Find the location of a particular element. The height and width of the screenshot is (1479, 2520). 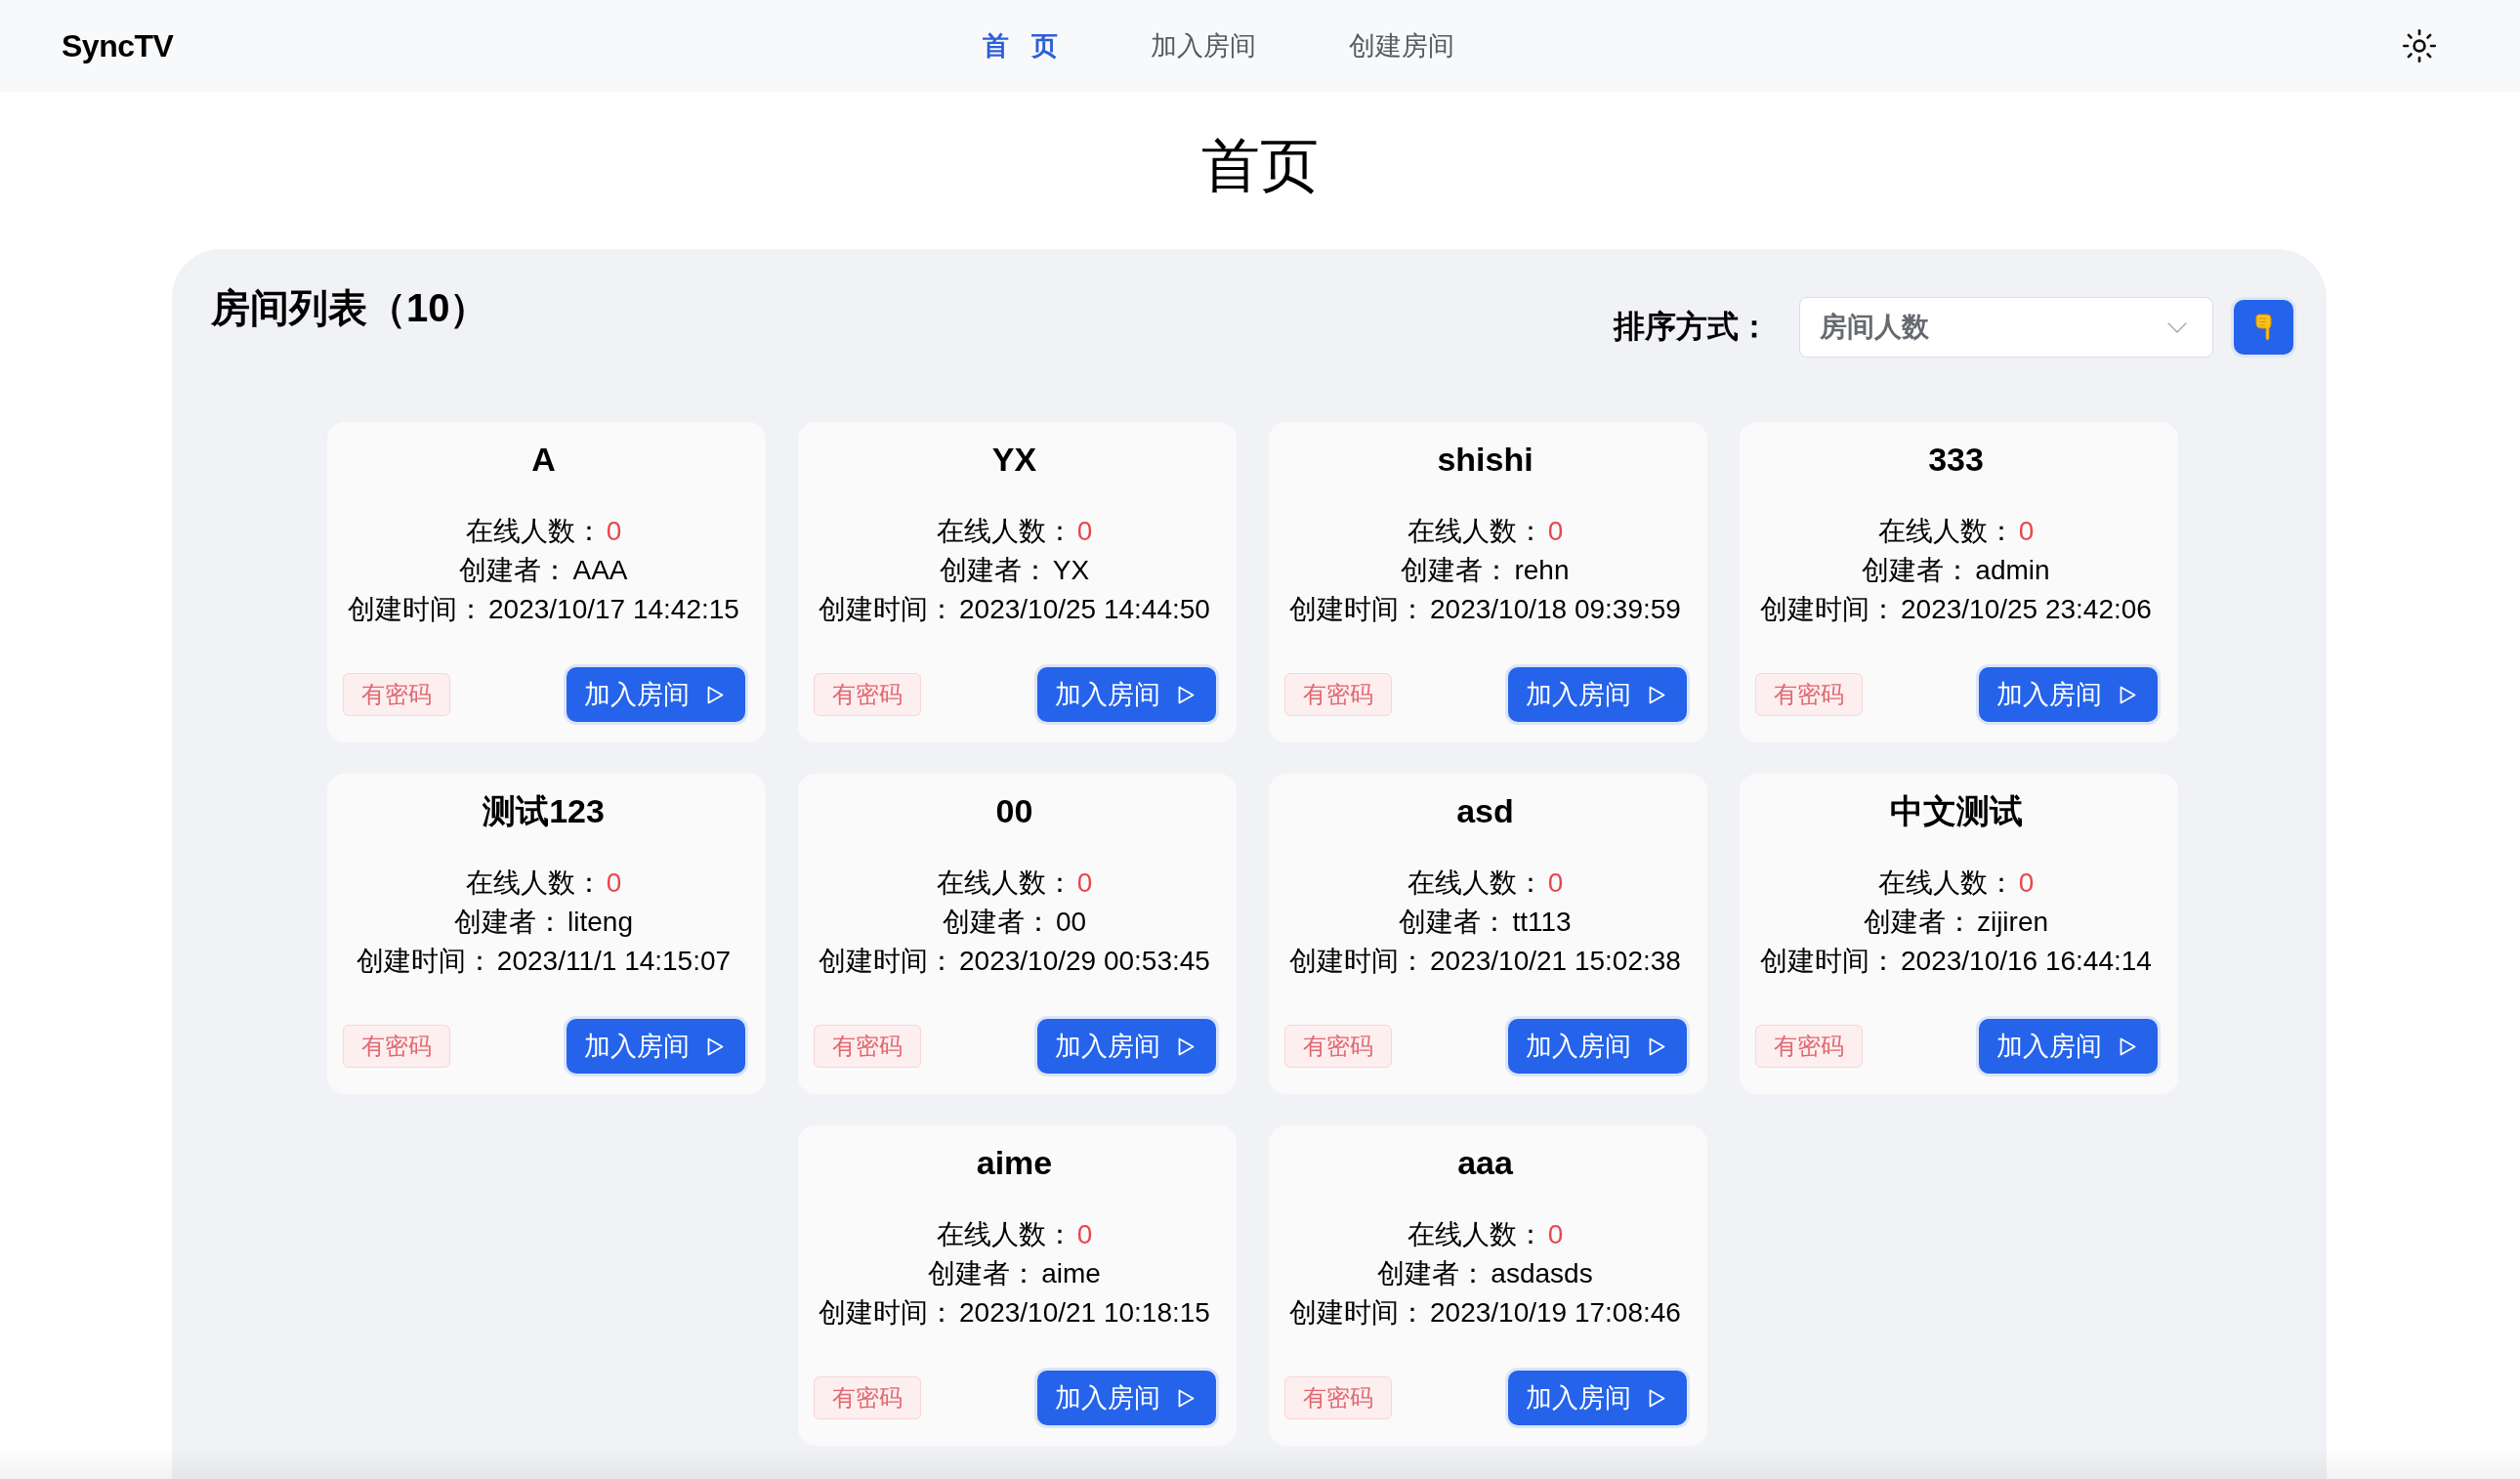

room-name: asd is located at coordinates (1485, 811).